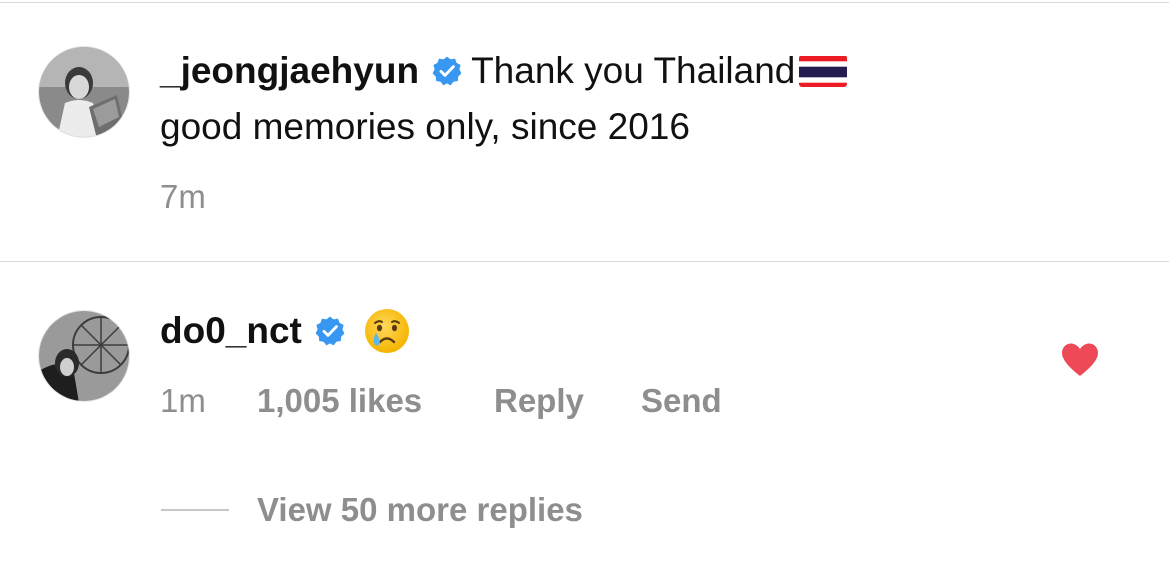 This screenshot has width=1169, height=577. What do you see at coordinates (539, 401) in the screenshot?
I see `reply-button: Reply` at bounding box center [539, 401].